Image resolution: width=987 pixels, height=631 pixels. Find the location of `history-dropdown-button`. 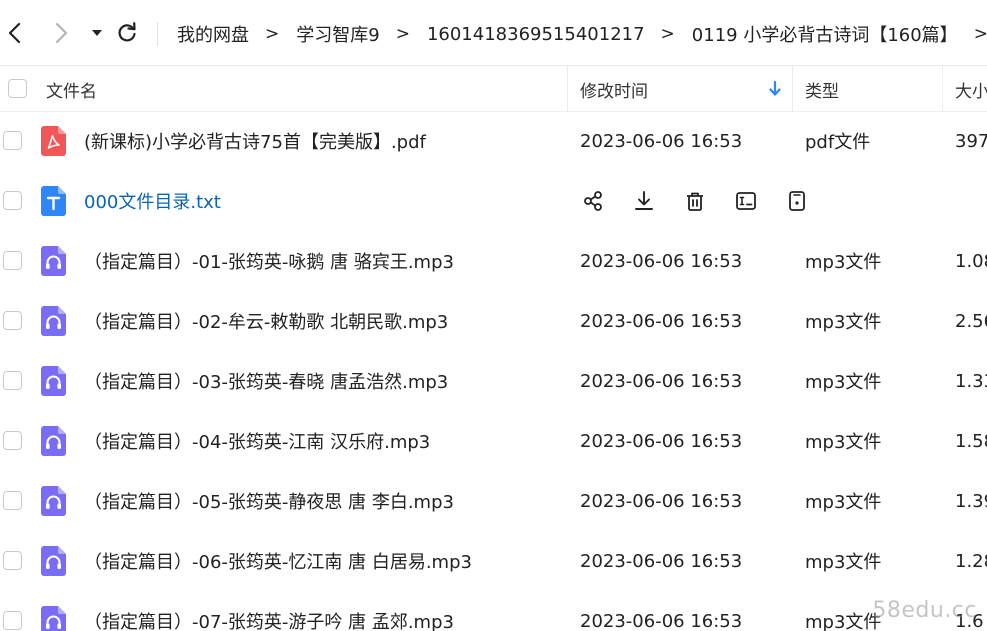

history-dropdown-button is located at coordinates (97, 33).